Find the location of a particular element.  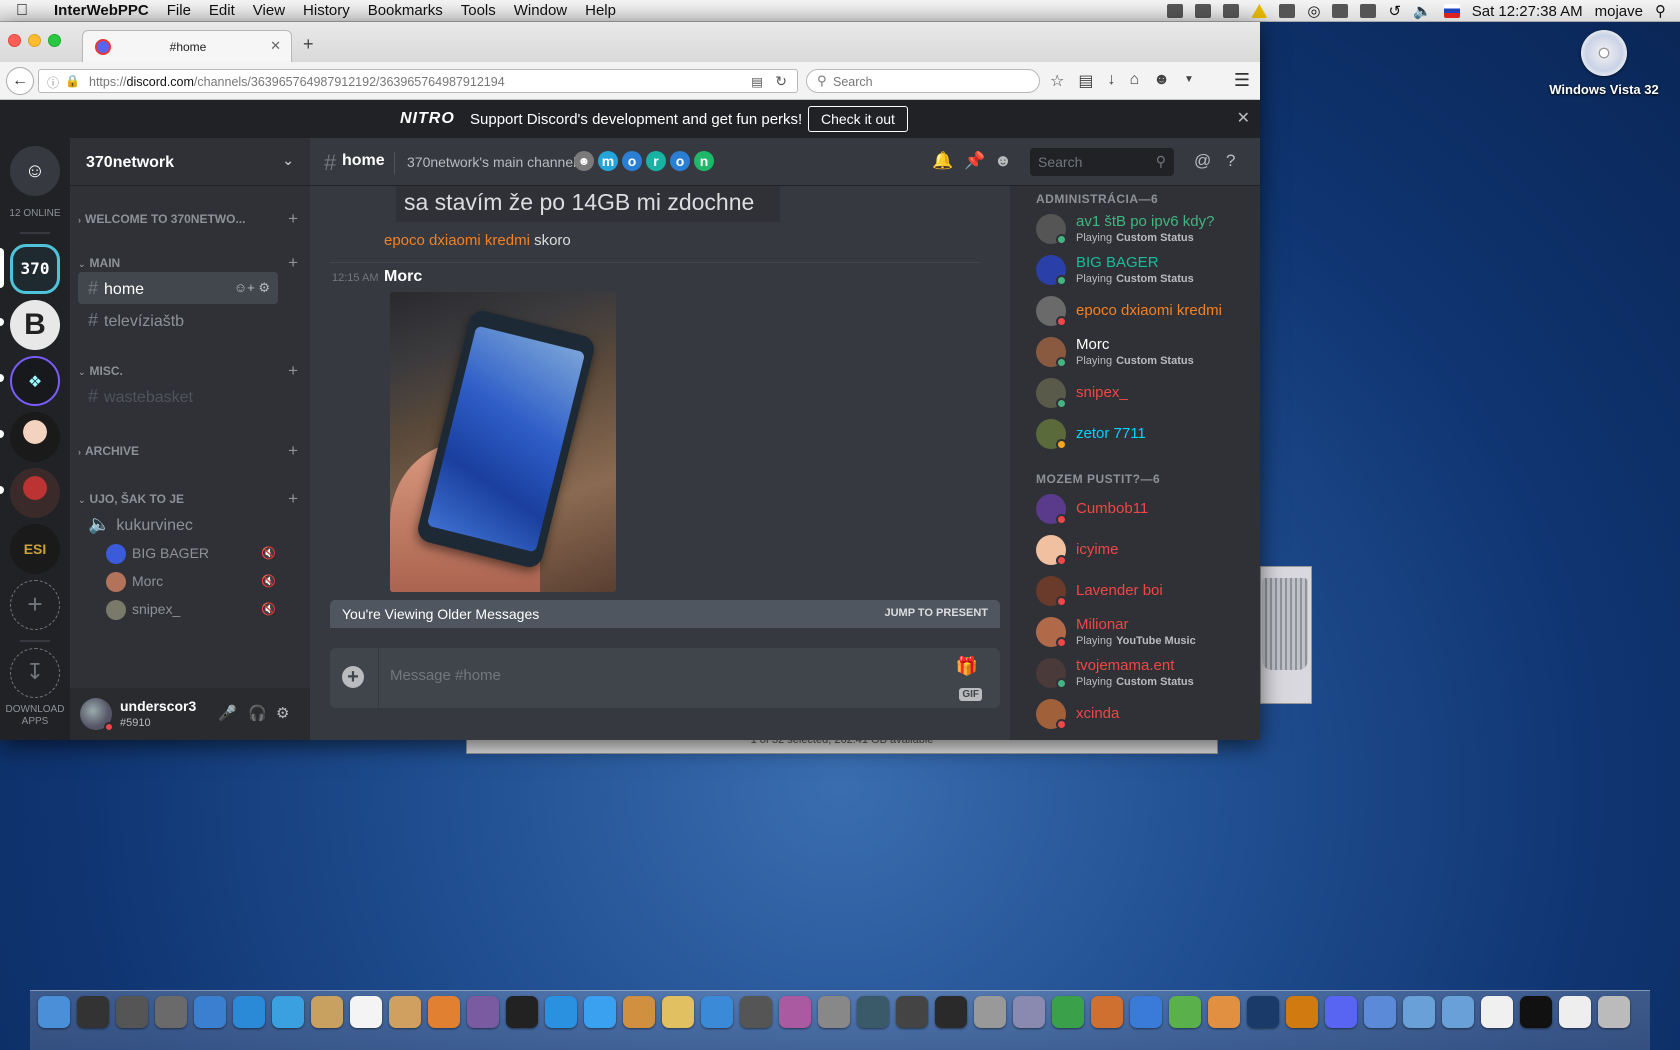

warning-icon is located at coordinates (1259, 11).